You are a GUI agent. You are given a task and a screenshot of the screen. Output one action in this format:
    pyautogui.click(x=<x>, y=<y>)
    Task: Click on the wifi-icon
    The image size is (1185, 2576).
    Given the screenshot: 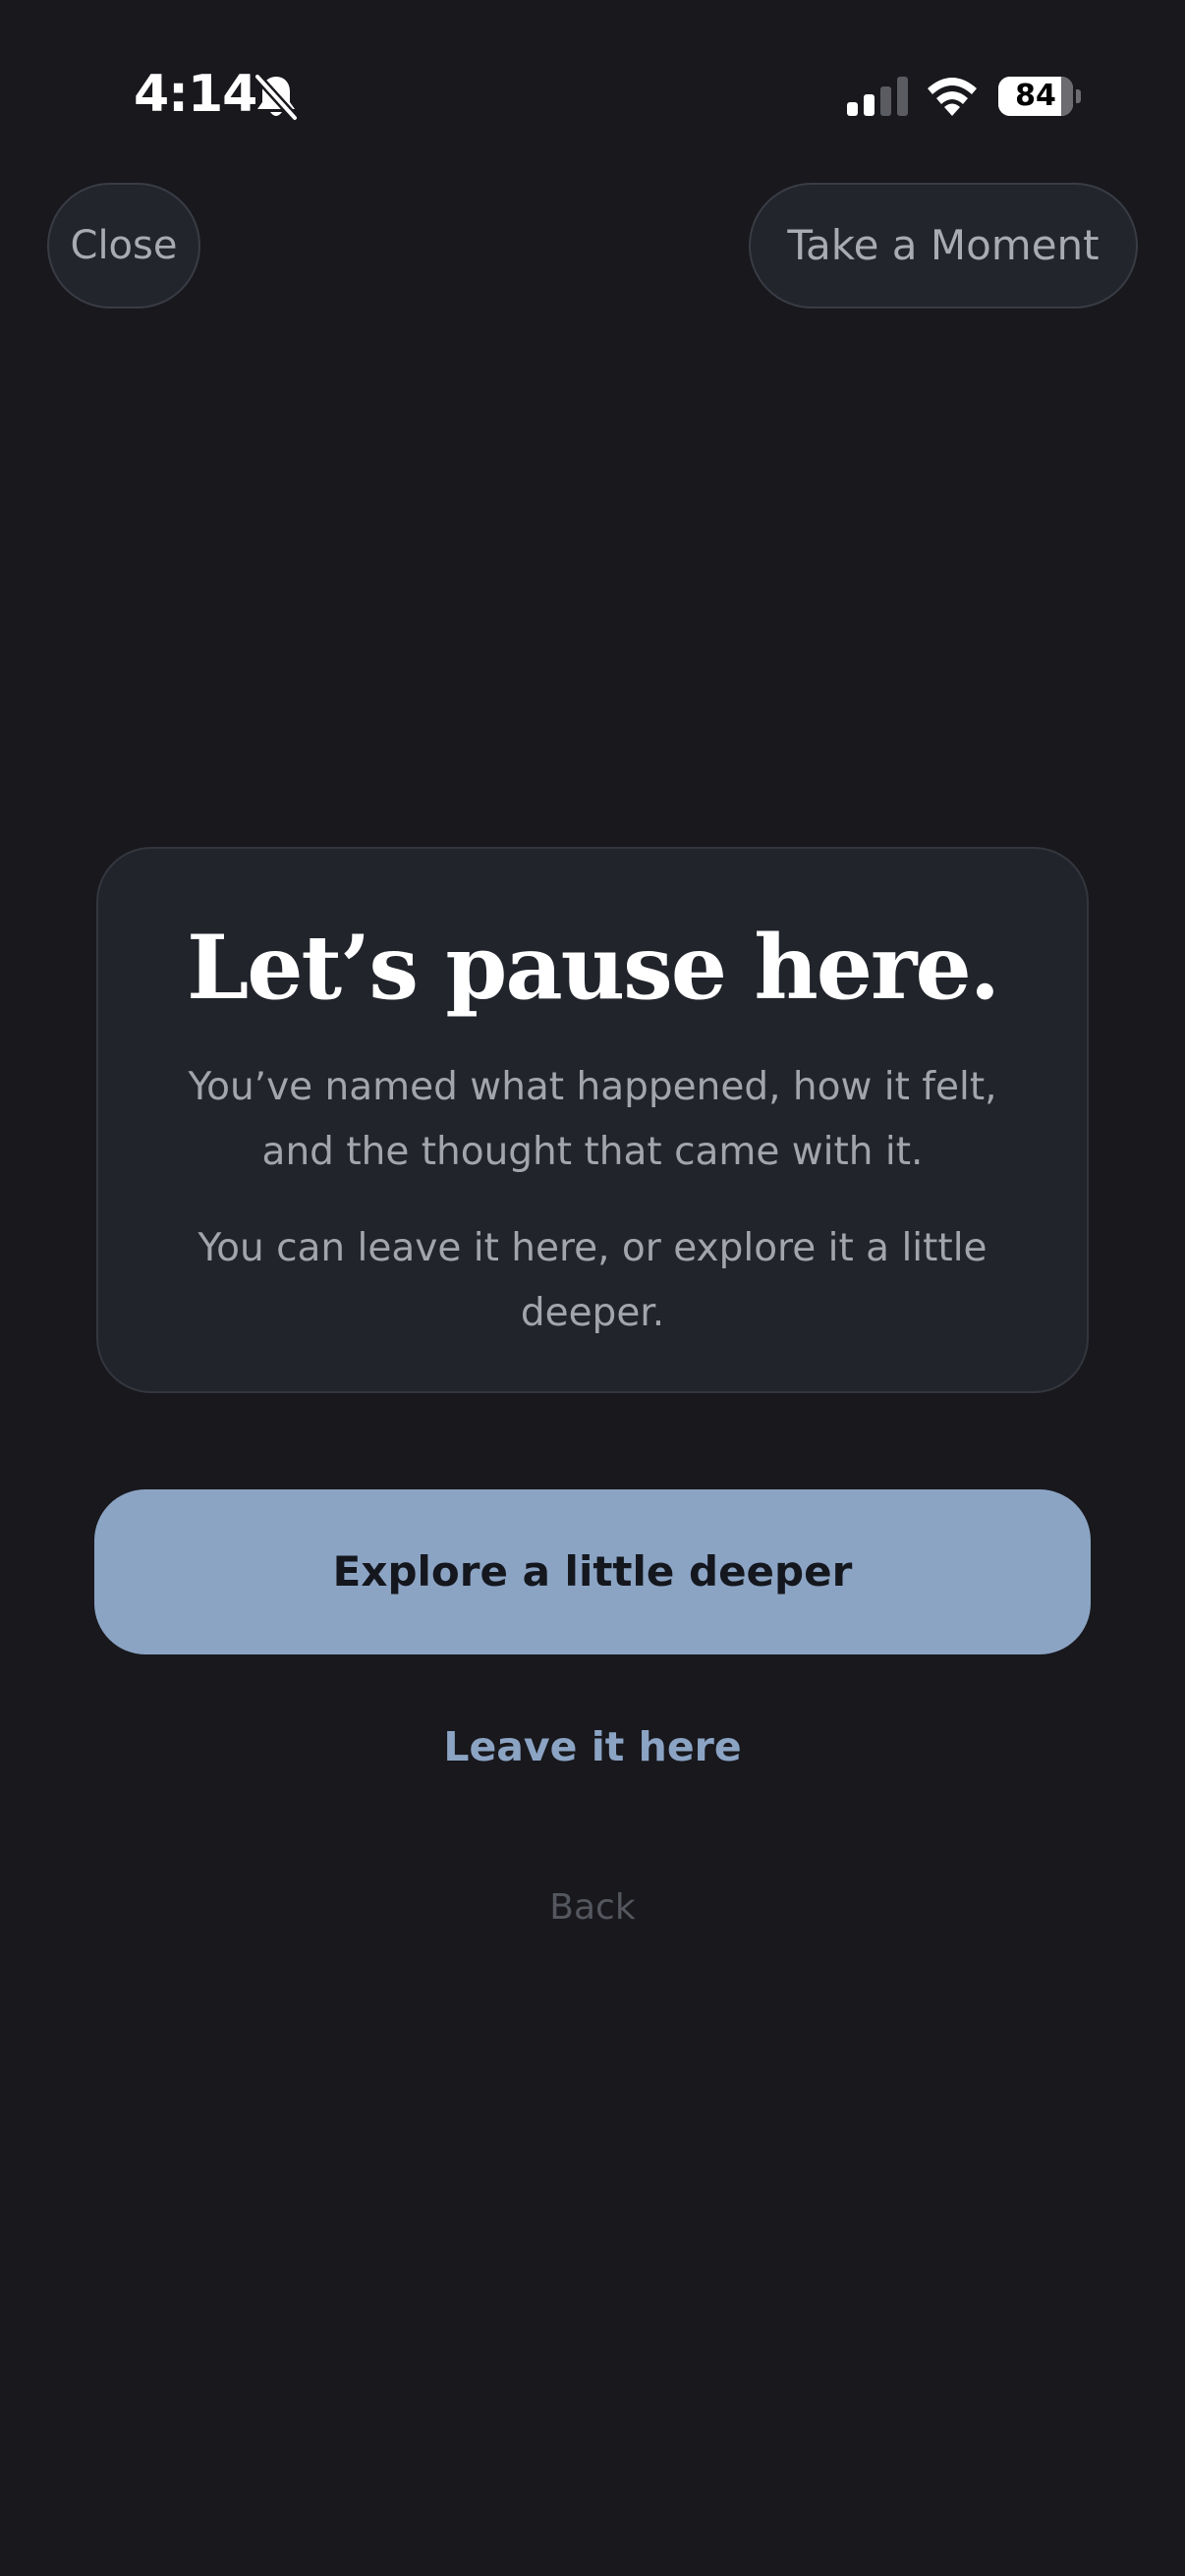 What is the action you would take?
    pyautogui.click(x=953, y=97)
    